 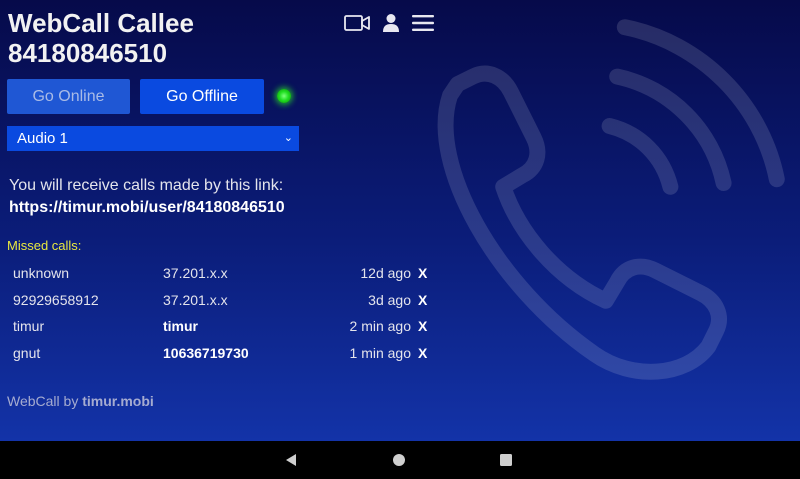 What do you see at coordinates (385, 273) in the screenshot?
I see `call-time-ago: 12d ago` at bounding box center [385, 273].